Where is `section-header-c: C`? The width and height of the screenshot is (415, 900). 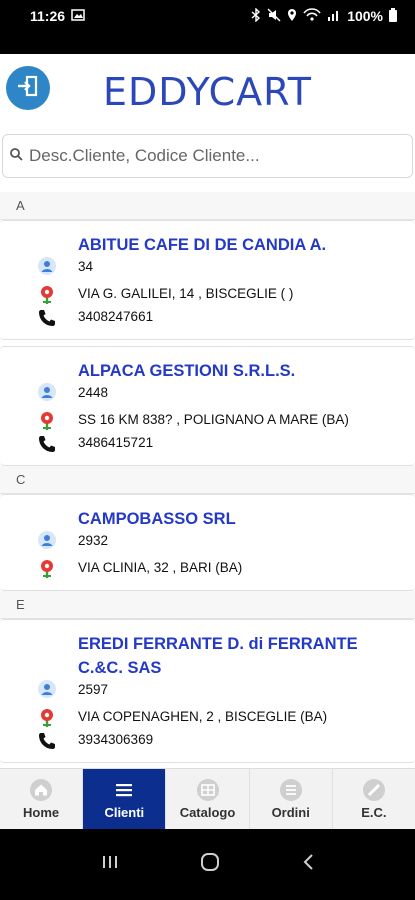 section-header-c: C is located at coordinates (207, 480).